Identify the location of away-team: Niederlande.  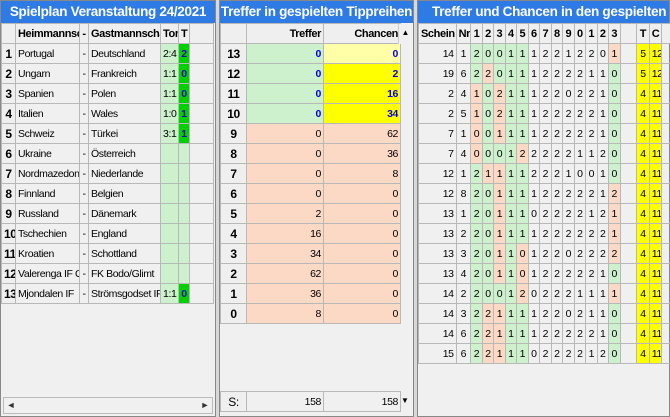
(124, 173).